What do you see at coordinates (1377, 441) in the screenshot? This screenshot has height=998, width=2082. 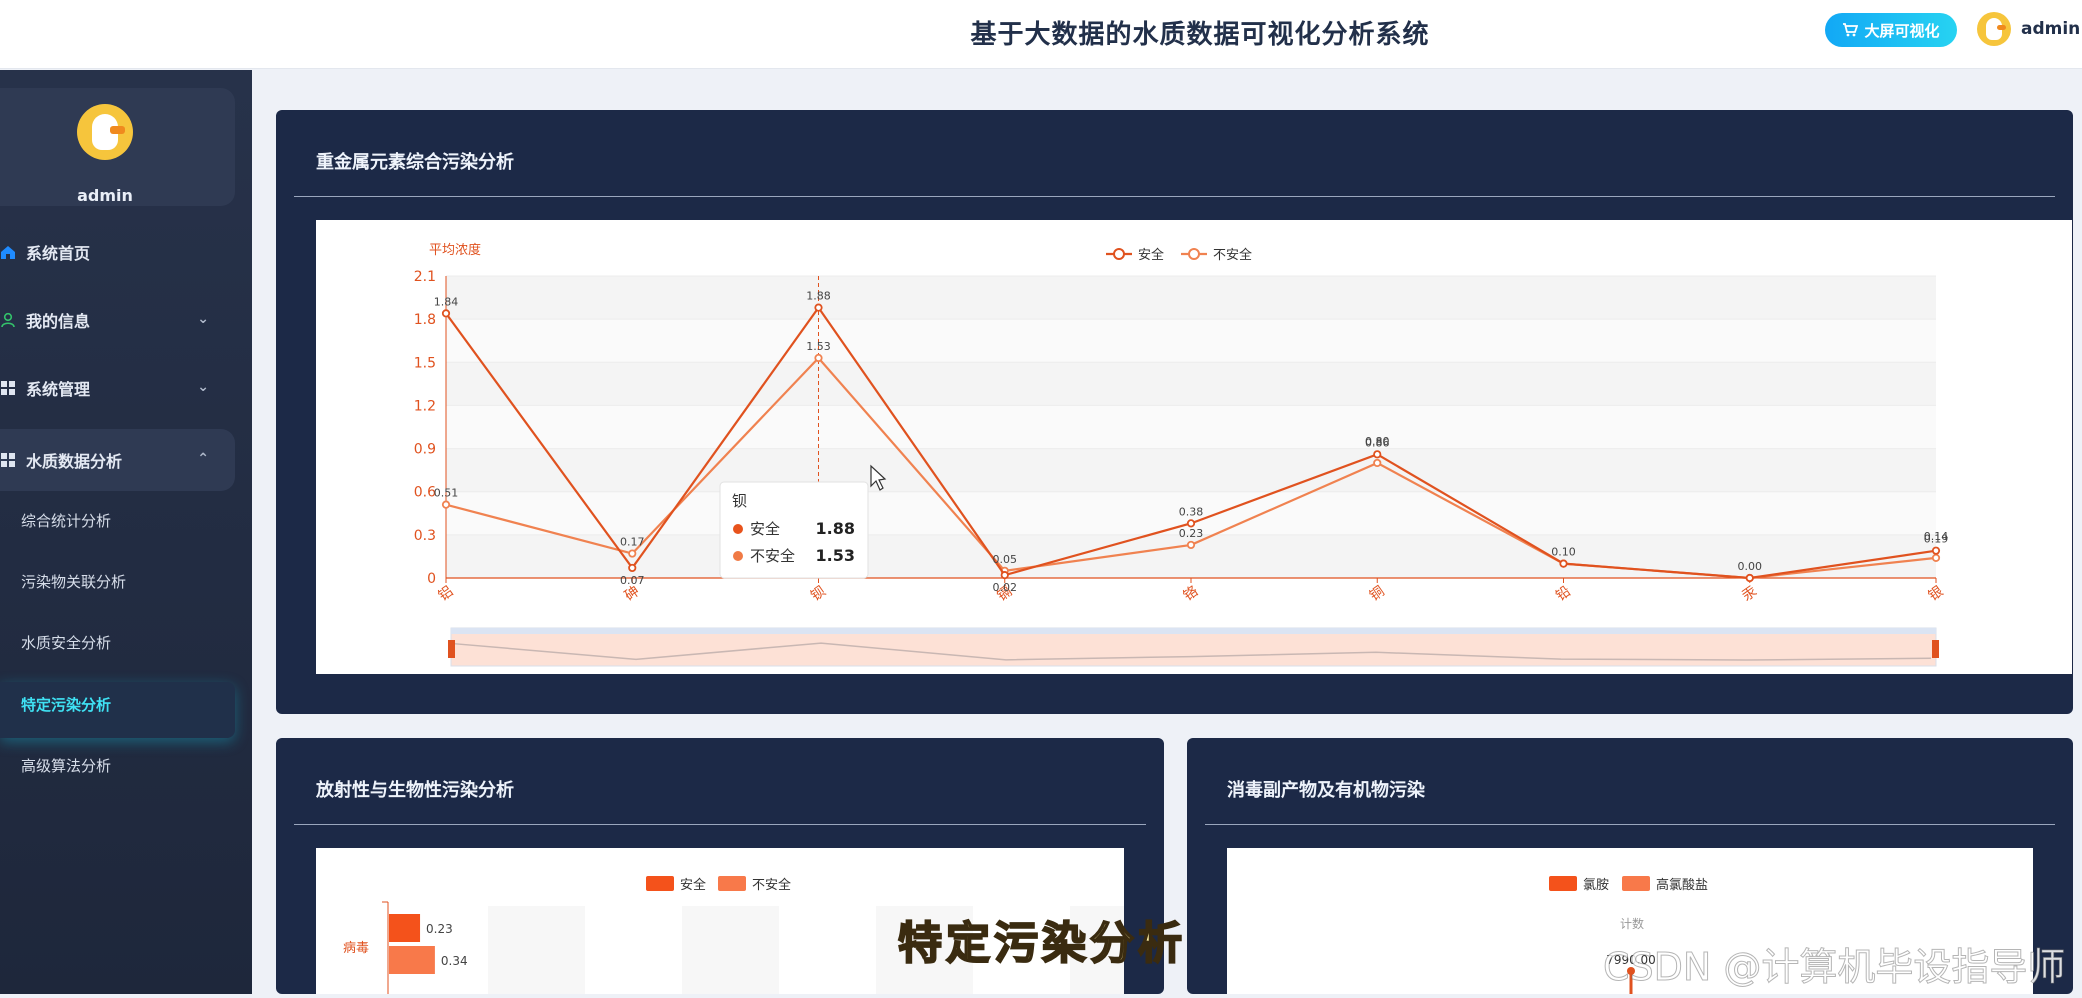 I see `data-label: 0.80` at bounding box center [1377, 441].